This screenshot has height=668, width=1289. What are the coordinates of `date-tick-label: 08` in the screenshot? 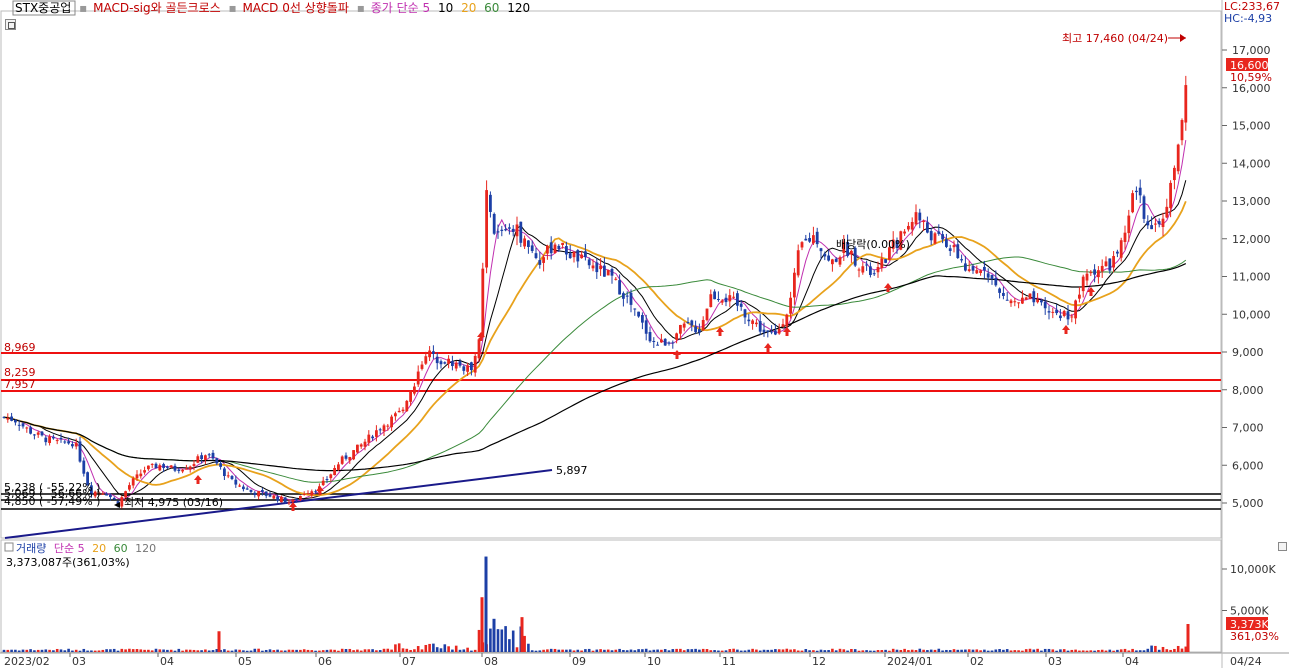 It's located at (491, 661).